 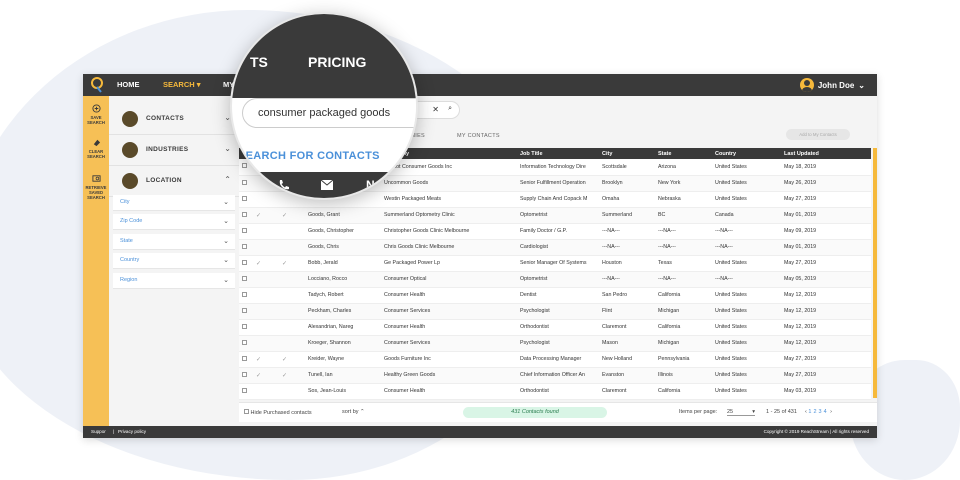 What do you see at coordinates (741, 412) in the screenshot?
I see `items-per-page-select: 25 ▾` at bounding box center [741, 412].